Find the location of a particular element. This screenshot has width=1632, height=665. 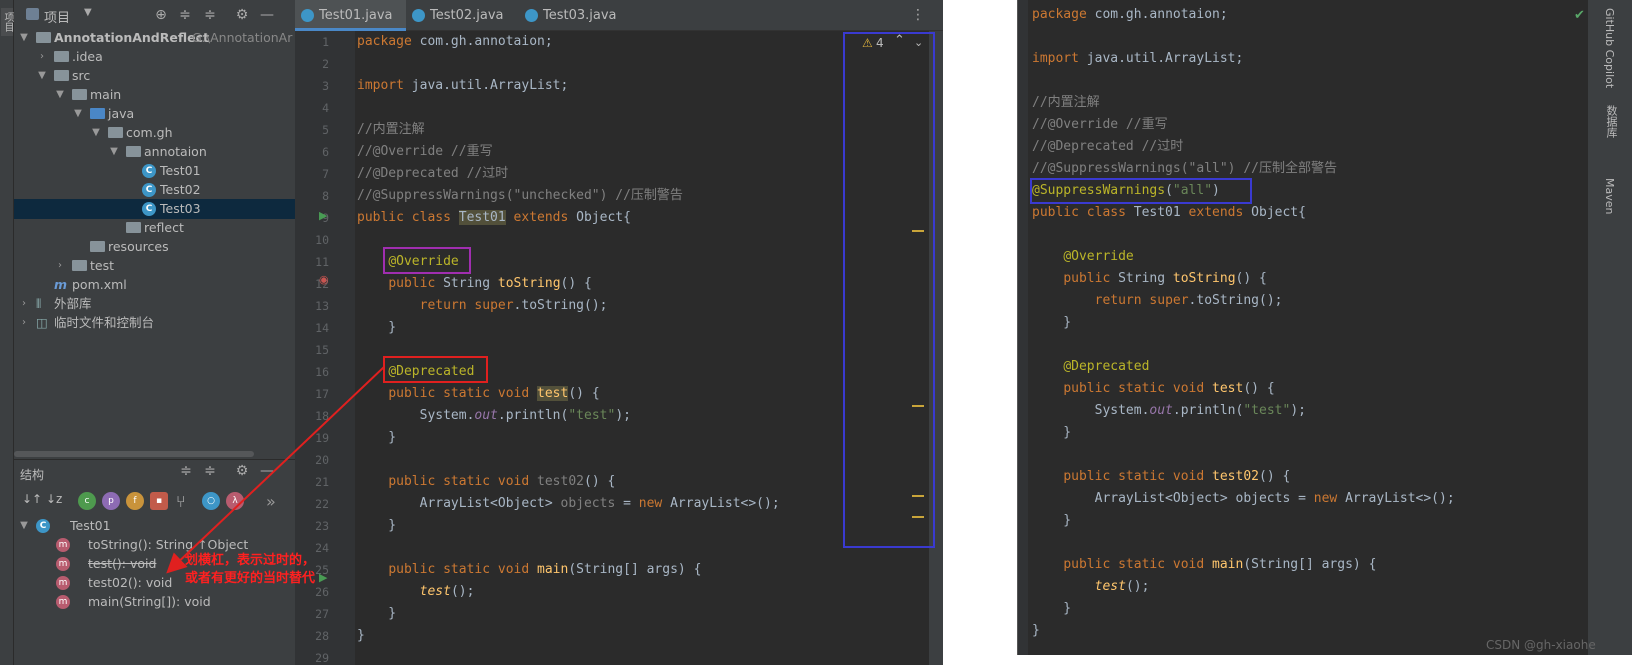

checkmark-icon: ✔ is located at coordinates (1579, 15).